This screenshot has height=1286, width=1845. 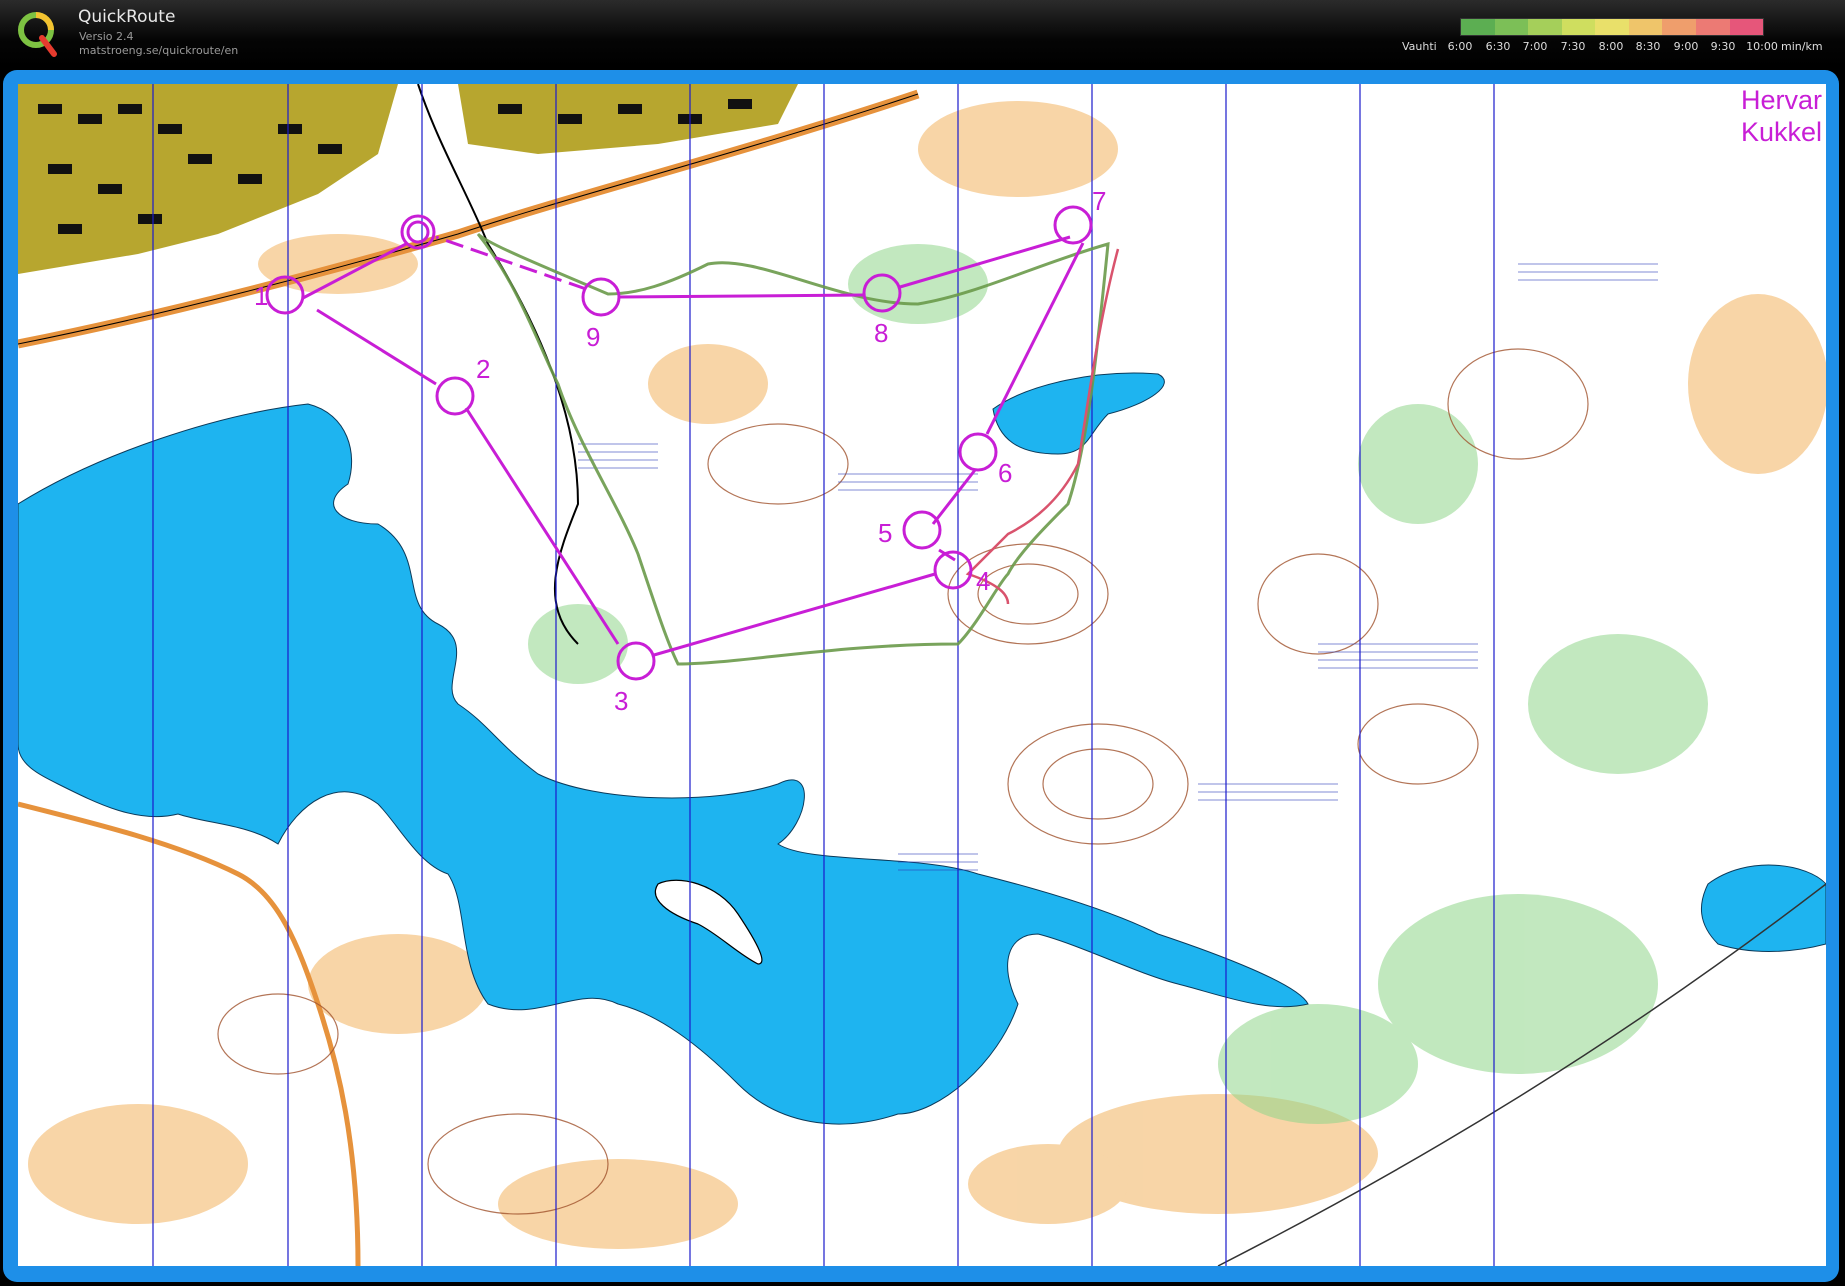 What do you see at coordinates (1078, 413) in the screenshot?
I see `lake-north` at bounding box center [1078, 413].